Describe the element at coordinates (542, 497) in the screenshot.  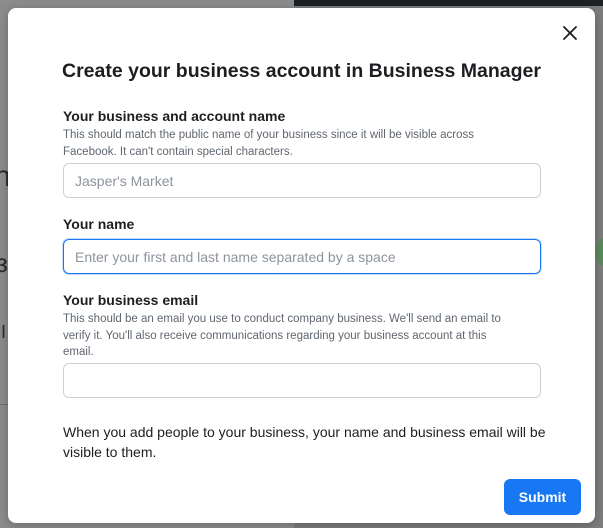
I see `submit-button: Submit` at that location.